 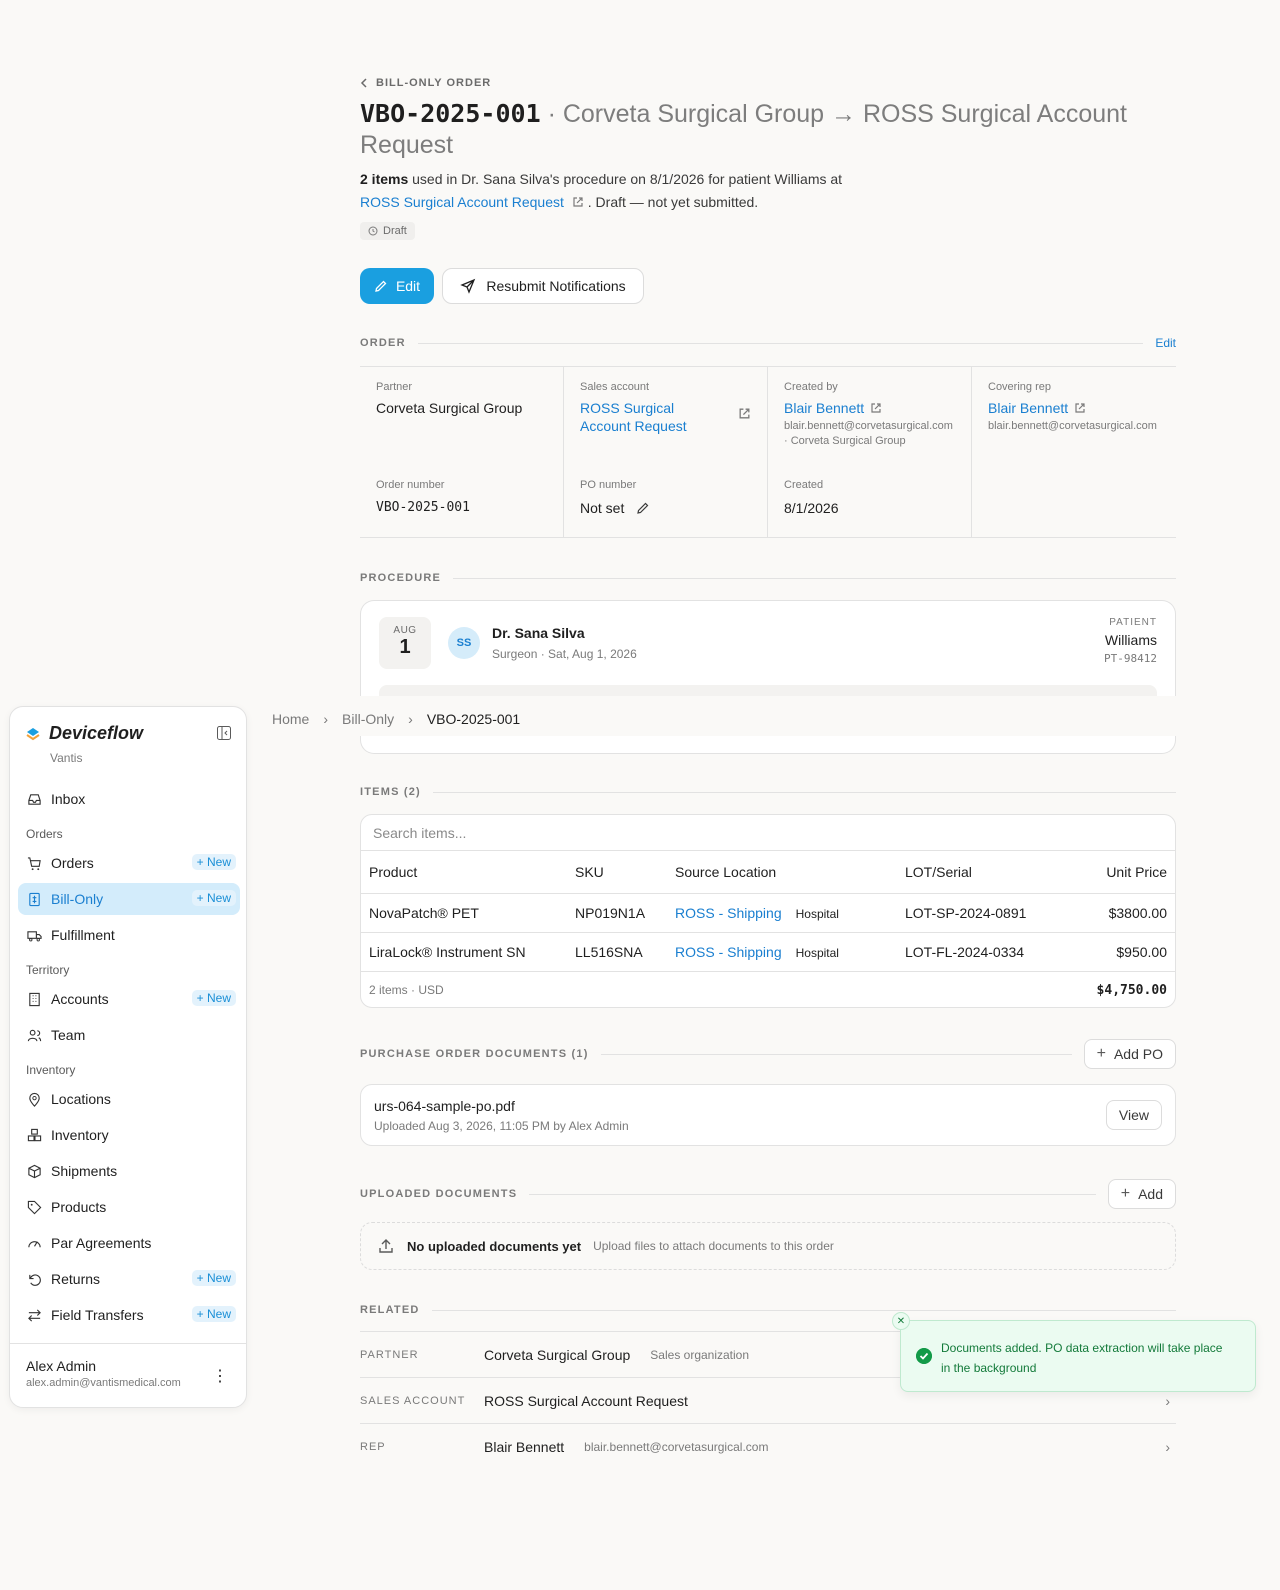 I want to click on status-badge: Draft, so click(x=387, y=231).